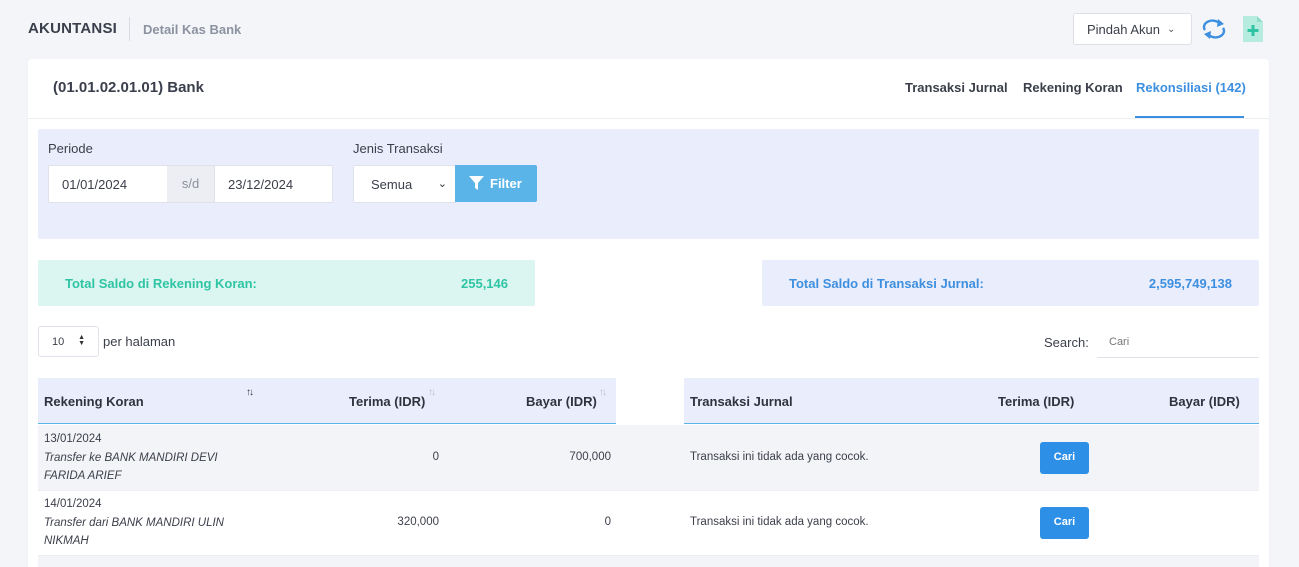 The height and width of the screenshot is (567, 1299). I want to click on active-tab-indicator, so click(1189, 117).